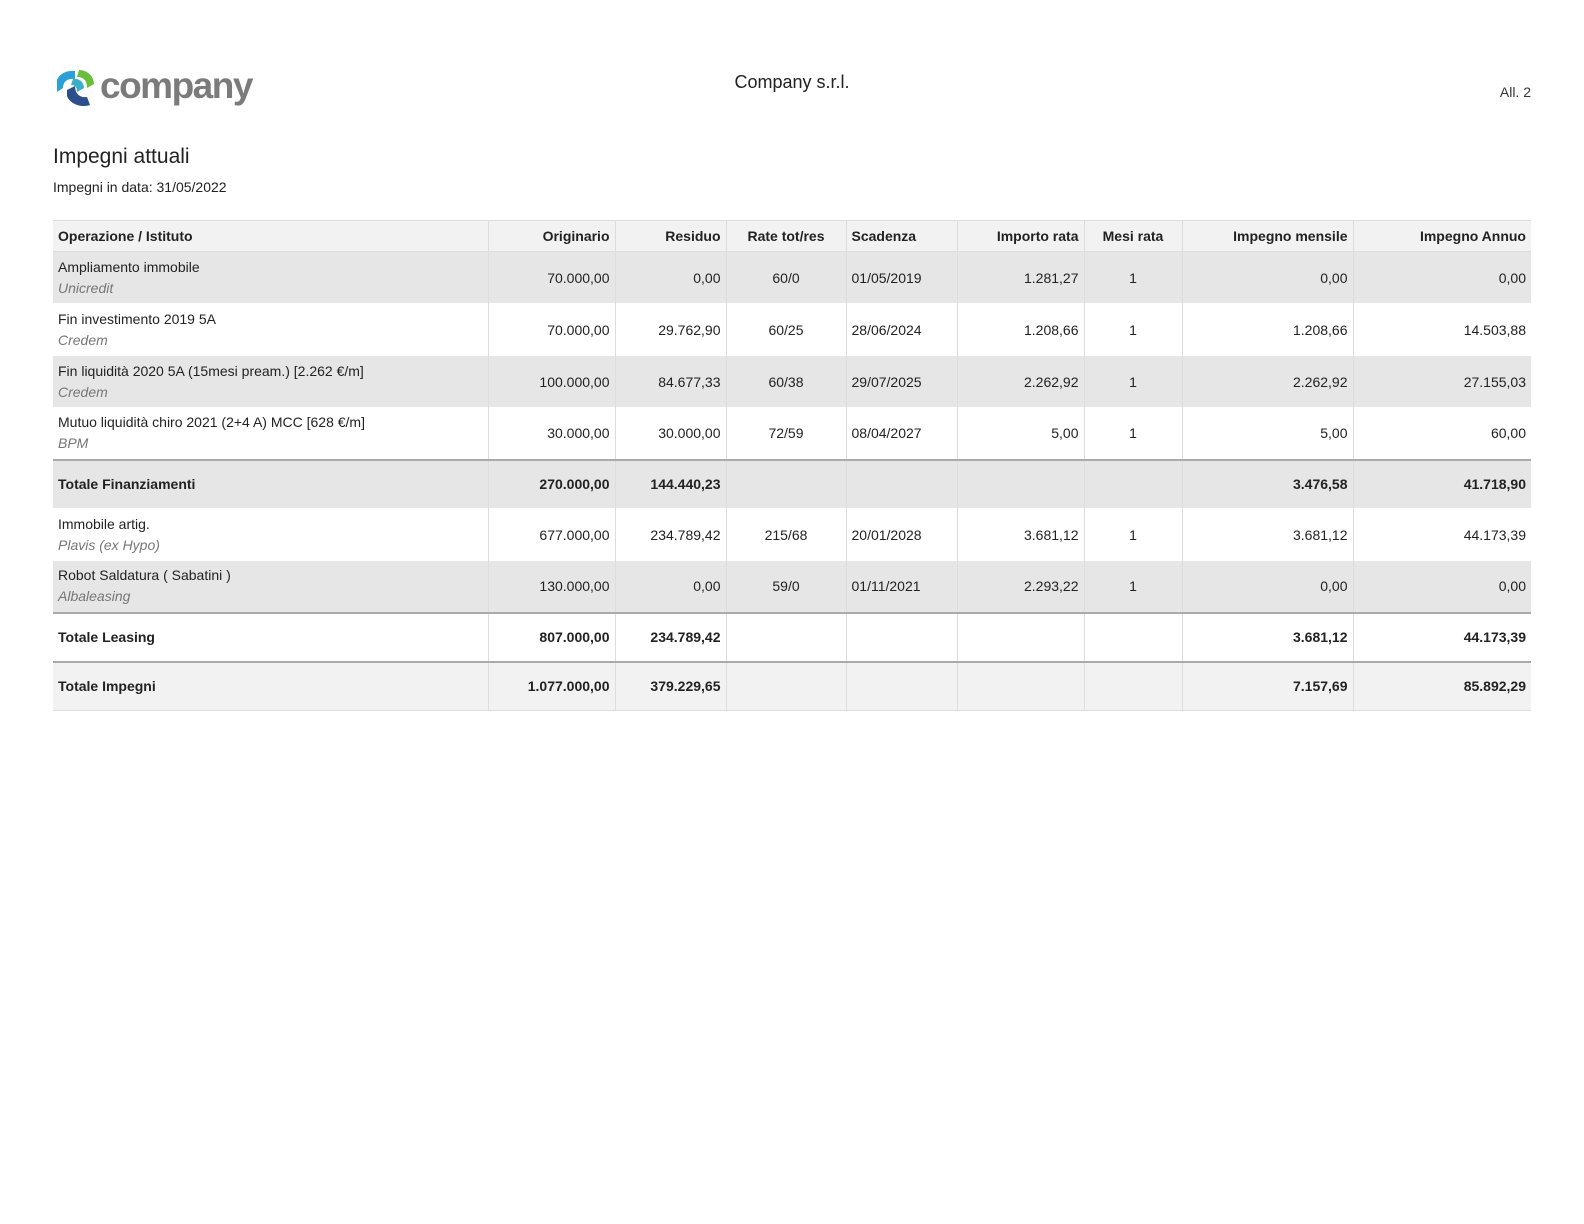  Describe the element at coordinates (1267, 685) in the screenshot. I see `total-commitments-mensile: 7.157,69` at that location.